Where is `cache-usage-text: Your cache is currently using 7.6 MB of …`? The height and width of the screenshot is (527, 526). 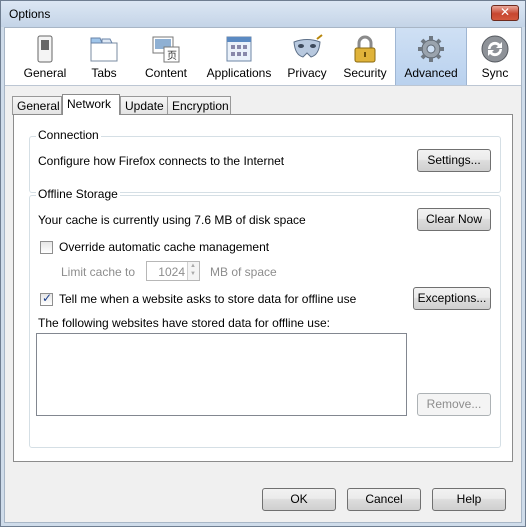 cache-usage-text: Your cache is currently using 7.6 MB of … is located at coordinates (172, 220).